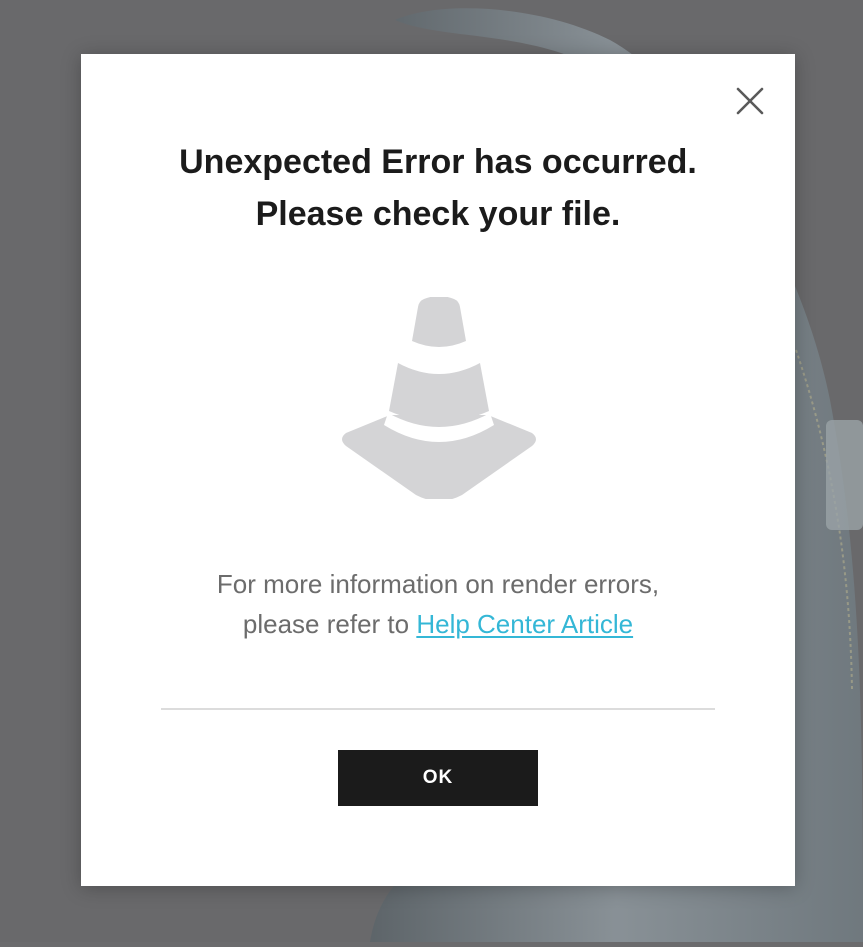 Image resolution: width=863 pixels, height=947 pixels. I want to click on close-icon, so click(750, 101).